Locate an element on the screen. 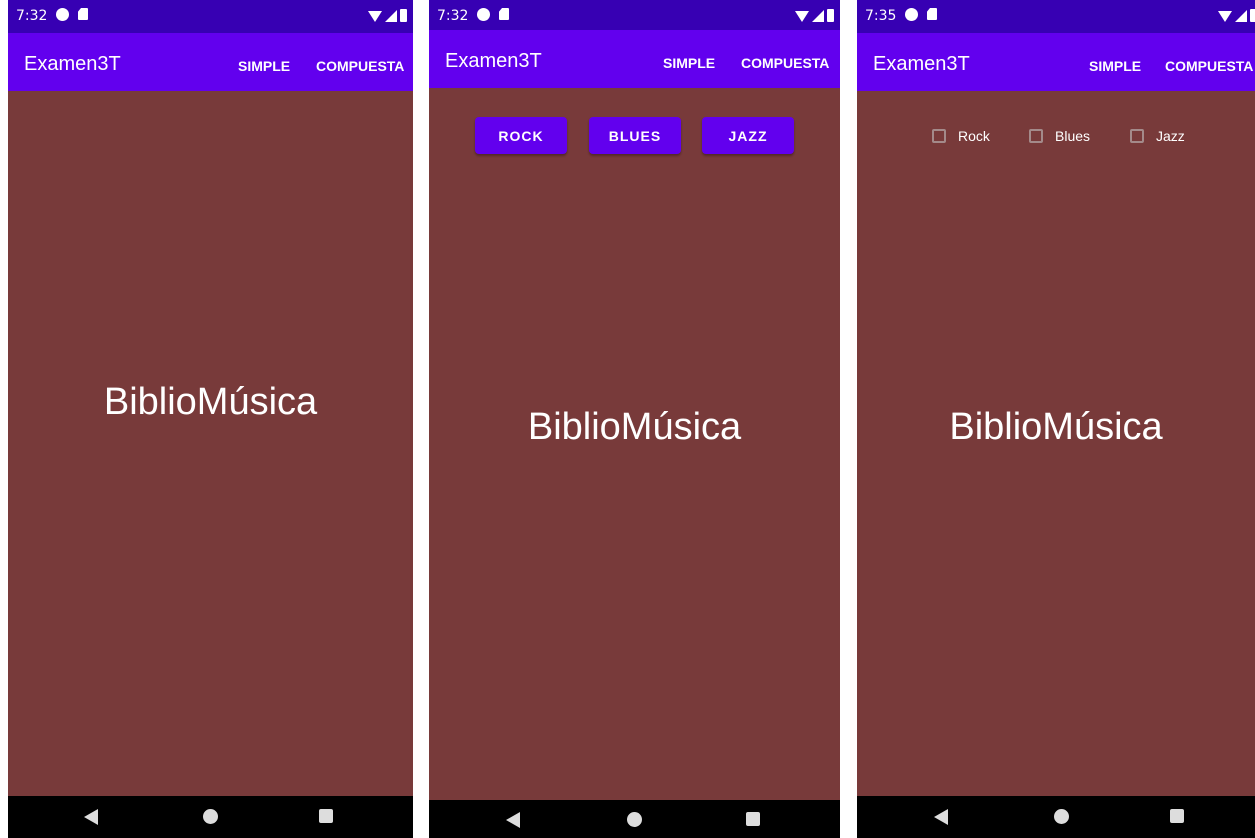  blues-checkbox: Blues is located at coordinates (1059, 136).